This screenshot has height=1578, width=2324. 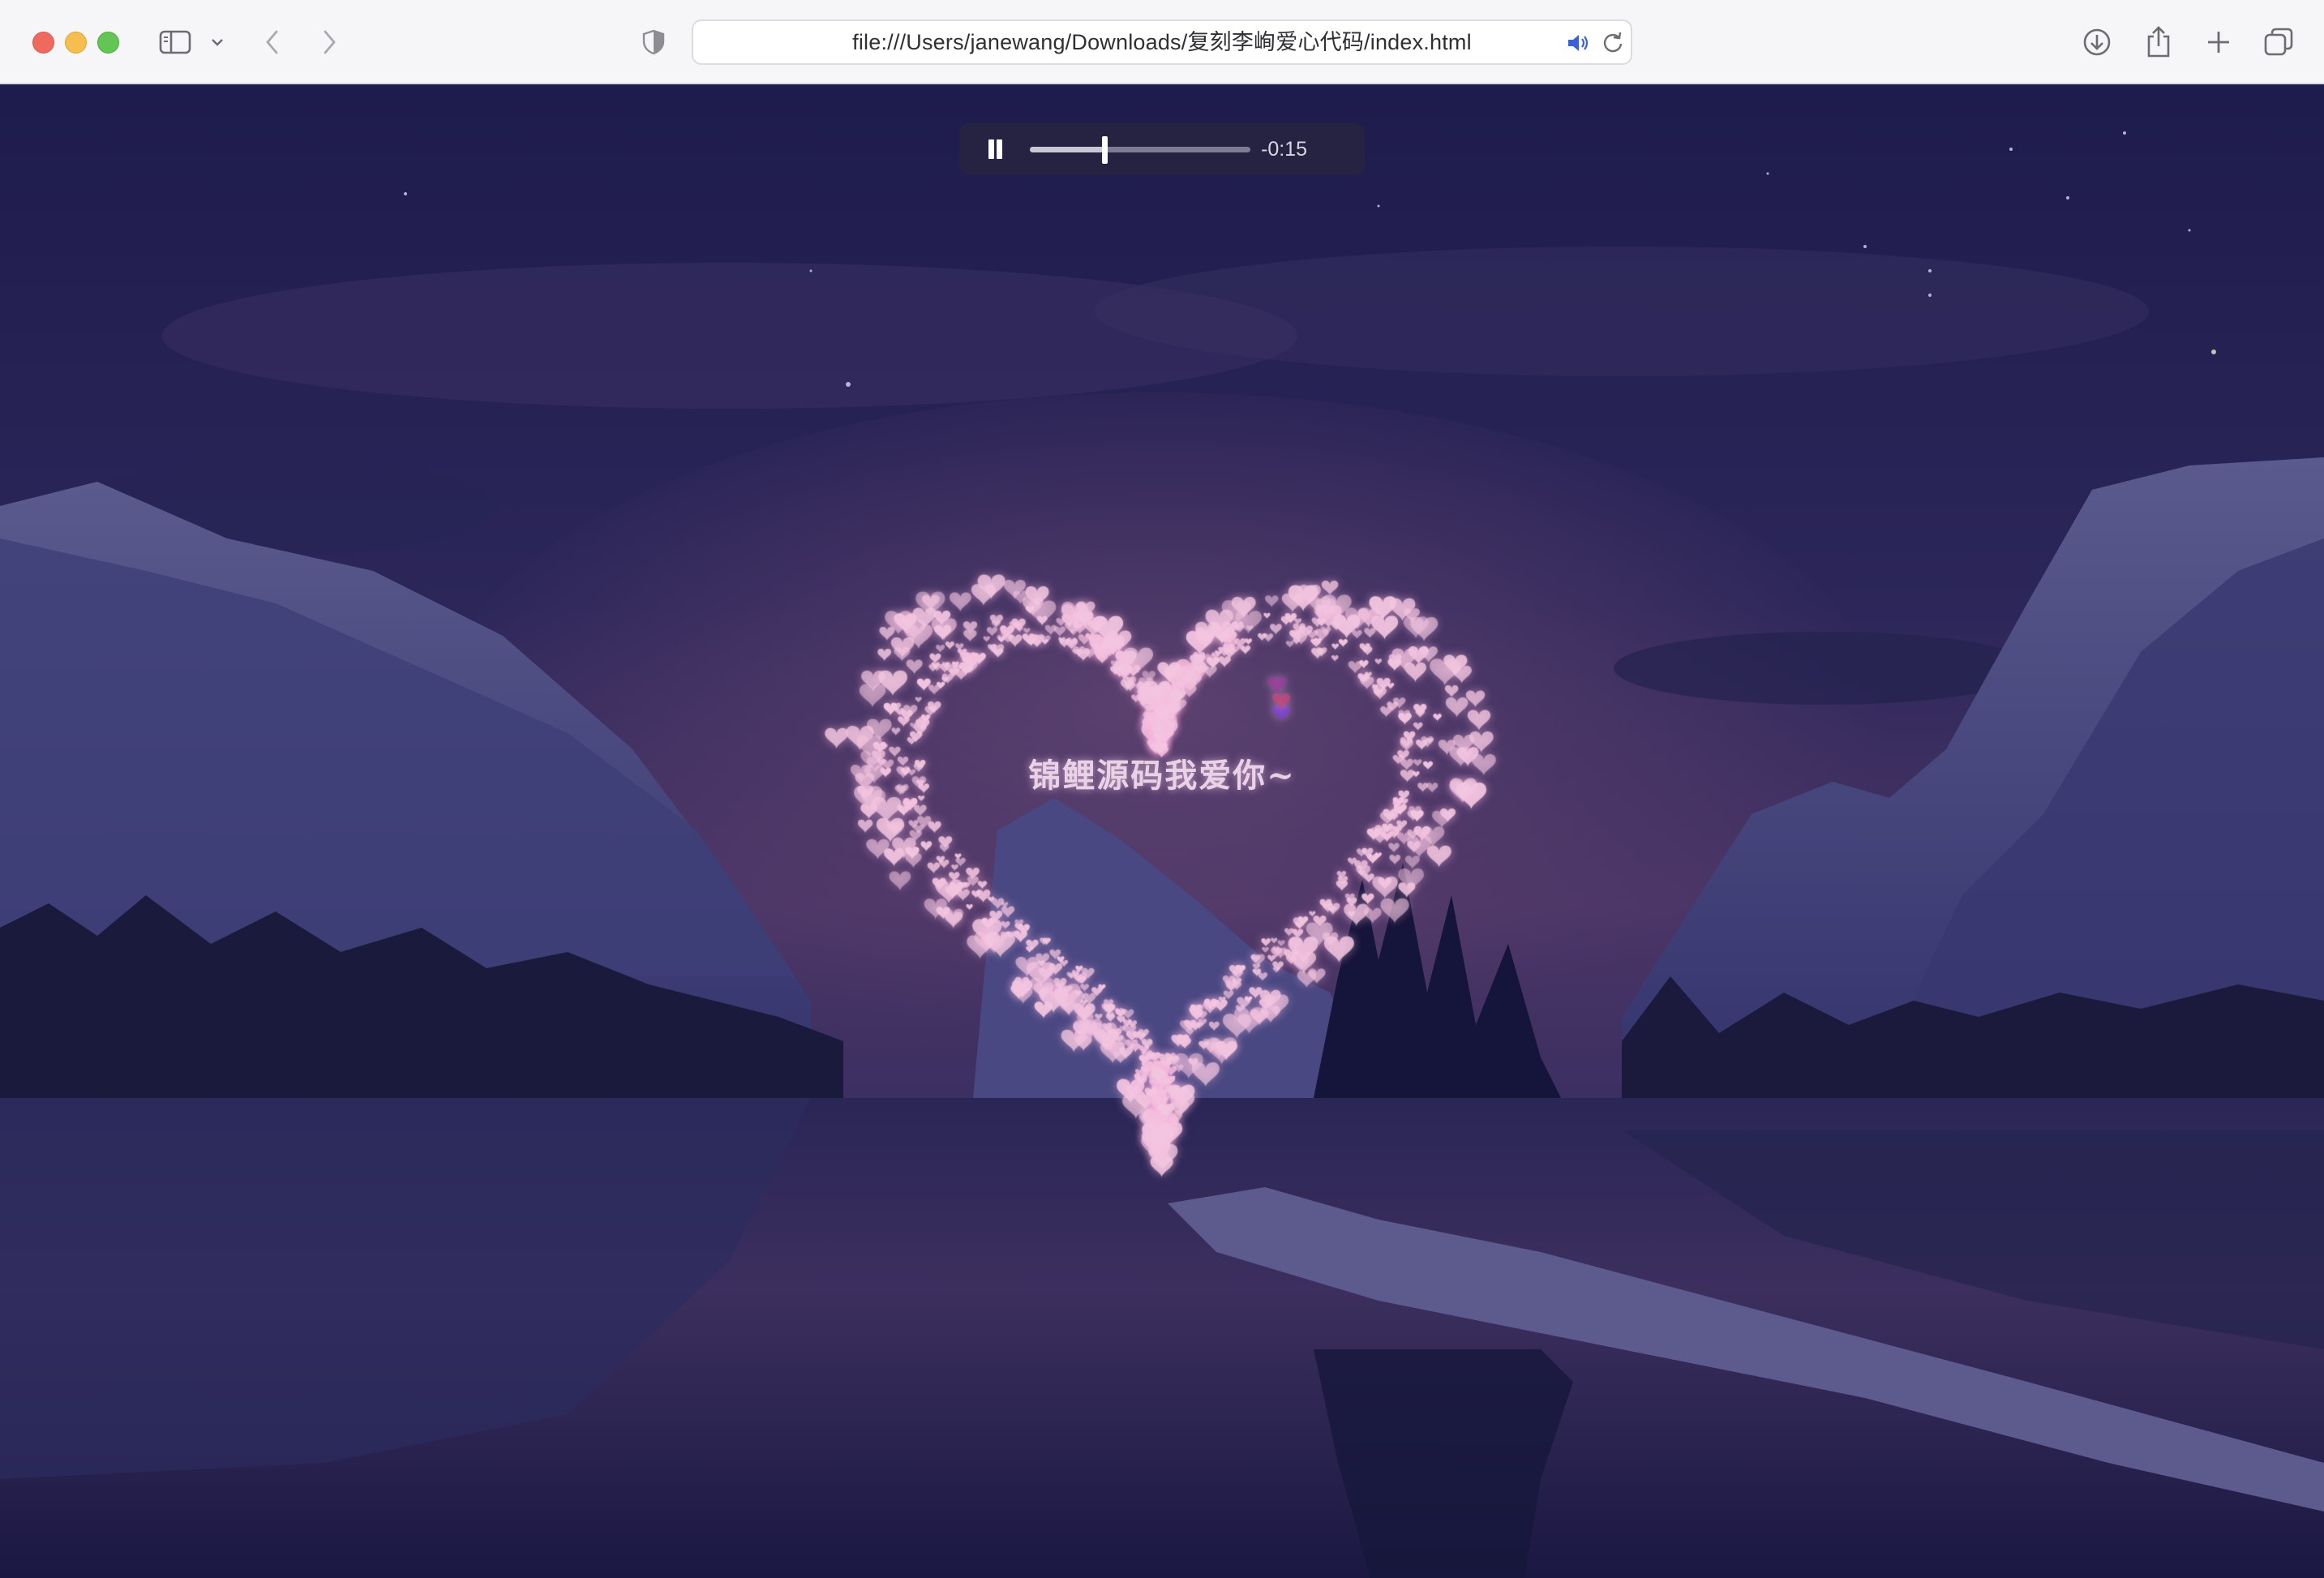 I want to click on sidebar-icon, so click(x=175, y=42).